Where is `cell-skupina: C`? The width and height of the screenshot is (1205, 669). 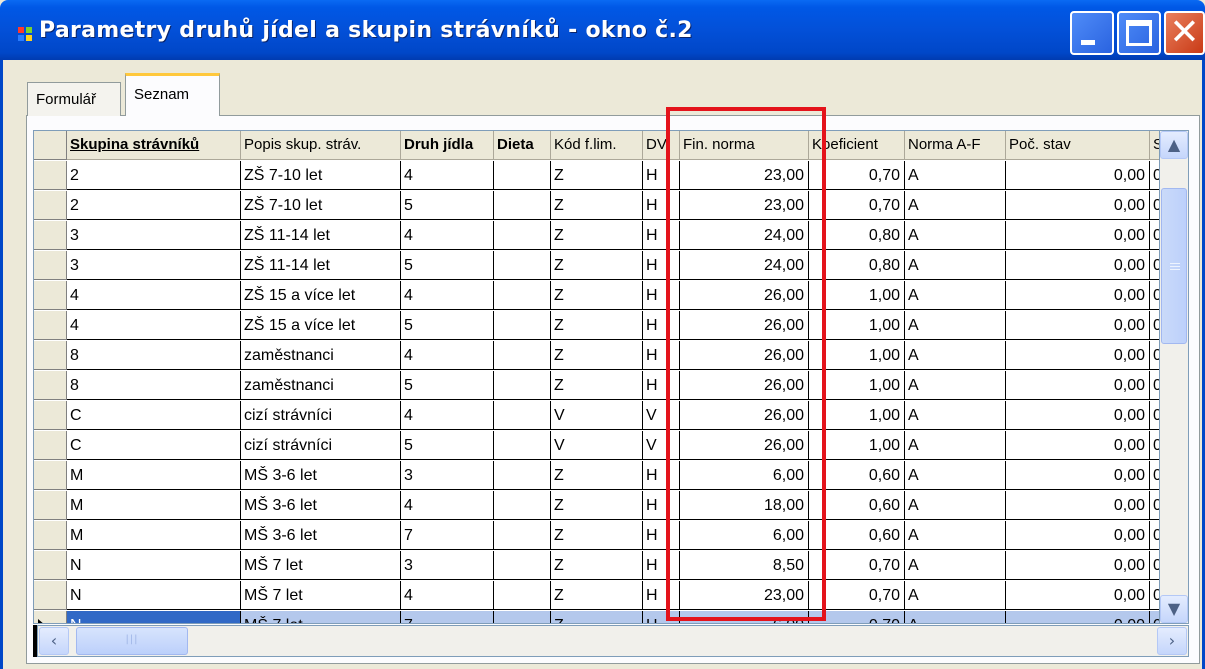
cell-skupina: C is located at coordinates (154, 415).